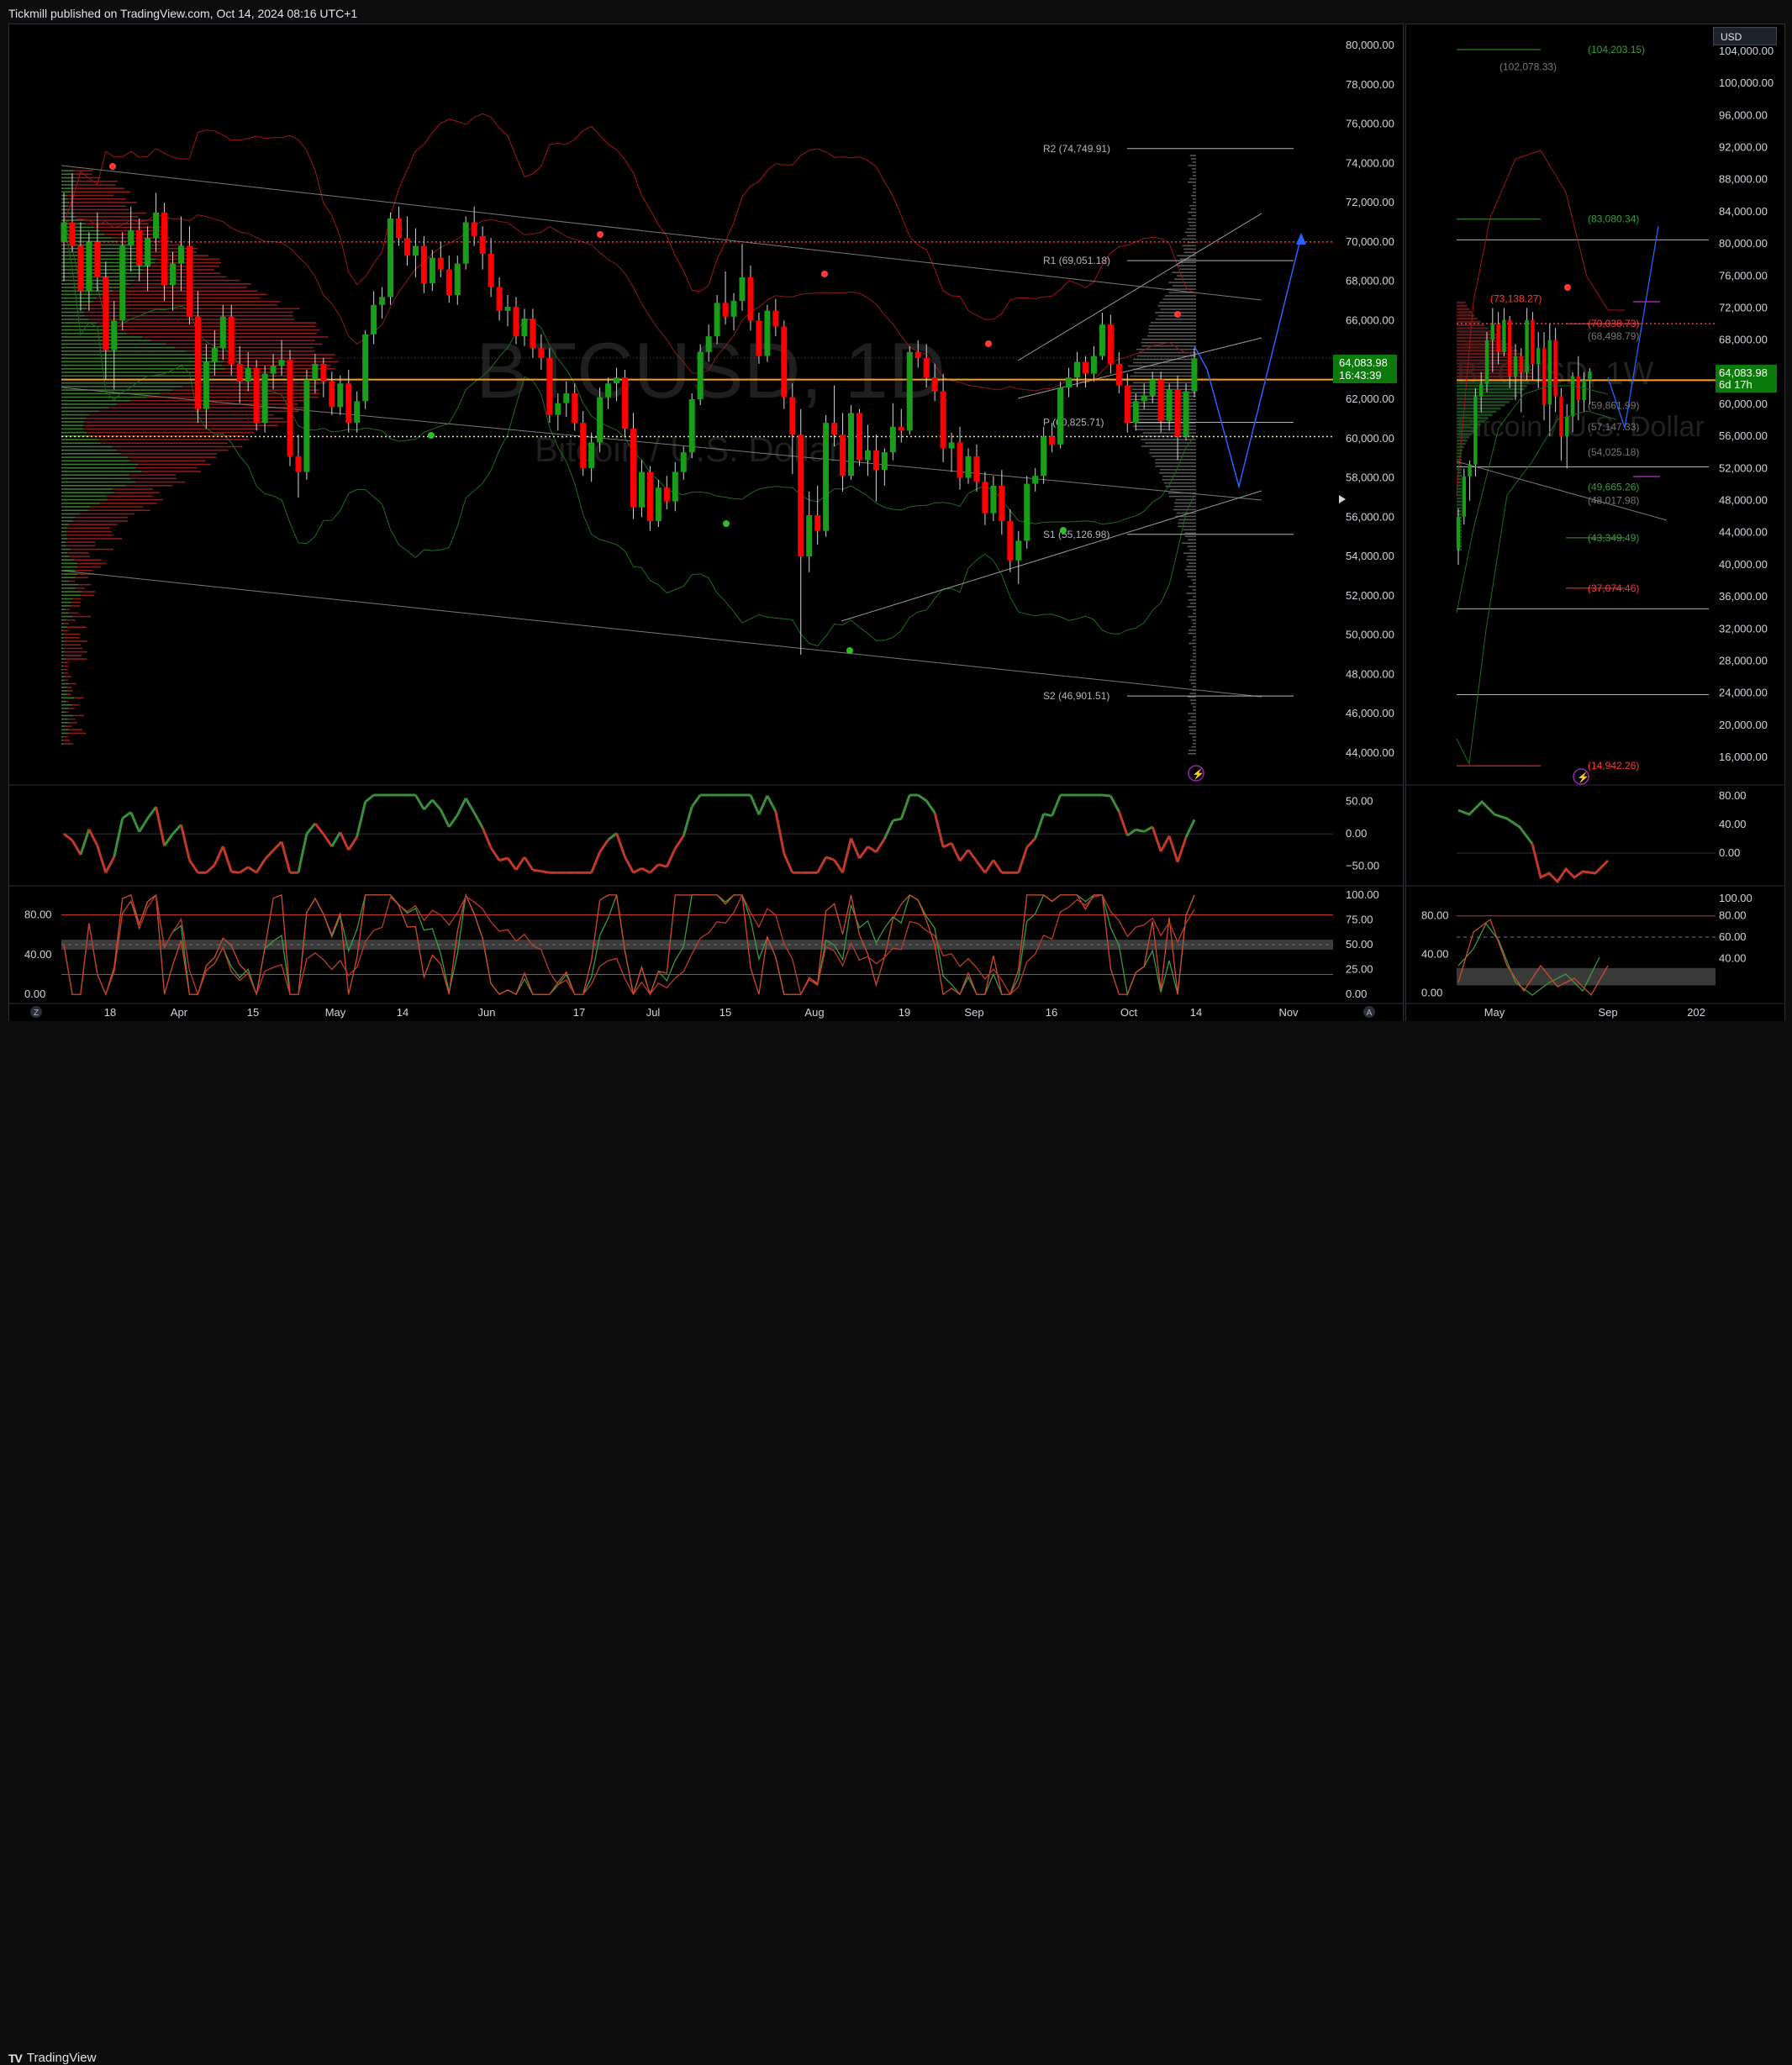 The width and height of the screenshot is (1792, 2065). Describe the element at coordinates (52, 2058) in the screenshot. I see `tradingview-brand: TV TradingView` at that location.